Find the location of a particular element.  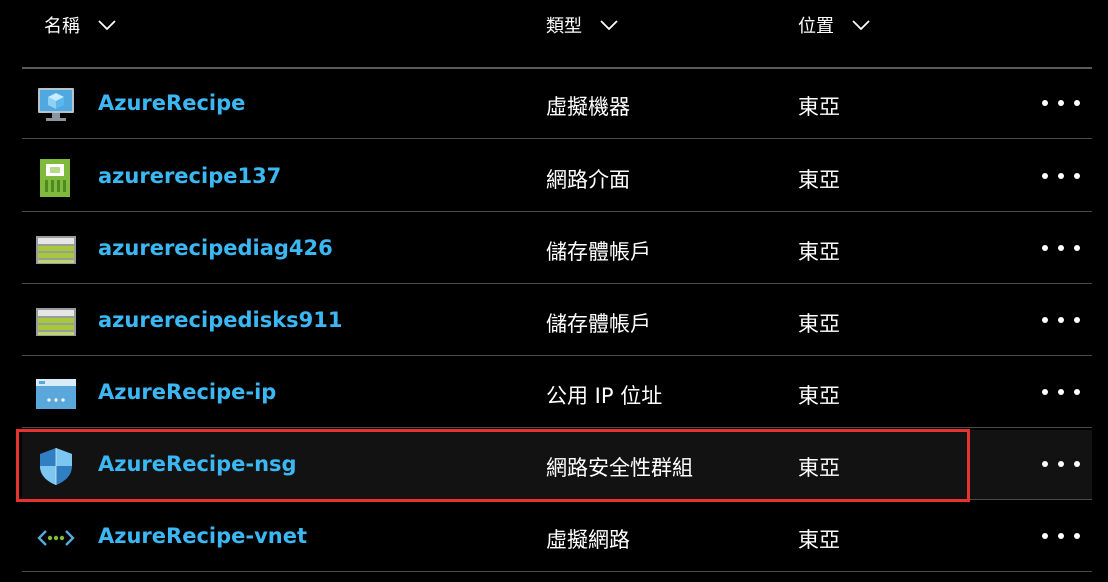

resource-name-link: azurerecipe137 is located at coordinates (189, 176).